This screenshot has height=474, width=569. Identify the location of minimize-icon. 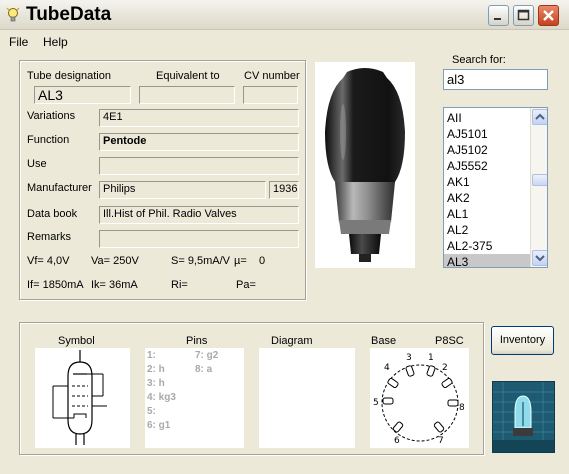
(497, 19).